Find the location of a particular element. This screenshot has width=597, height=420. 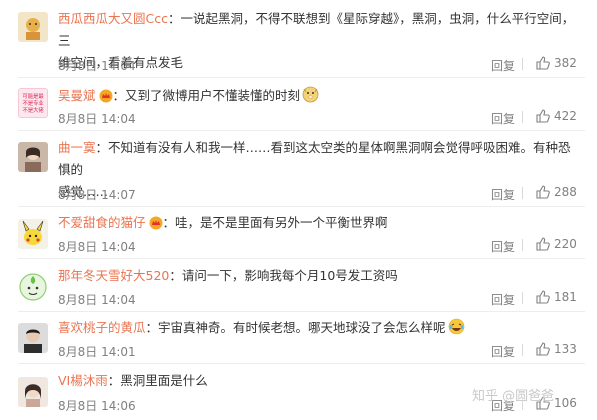

avatar-text: 不是专业 is located at coordinates (33, 104).